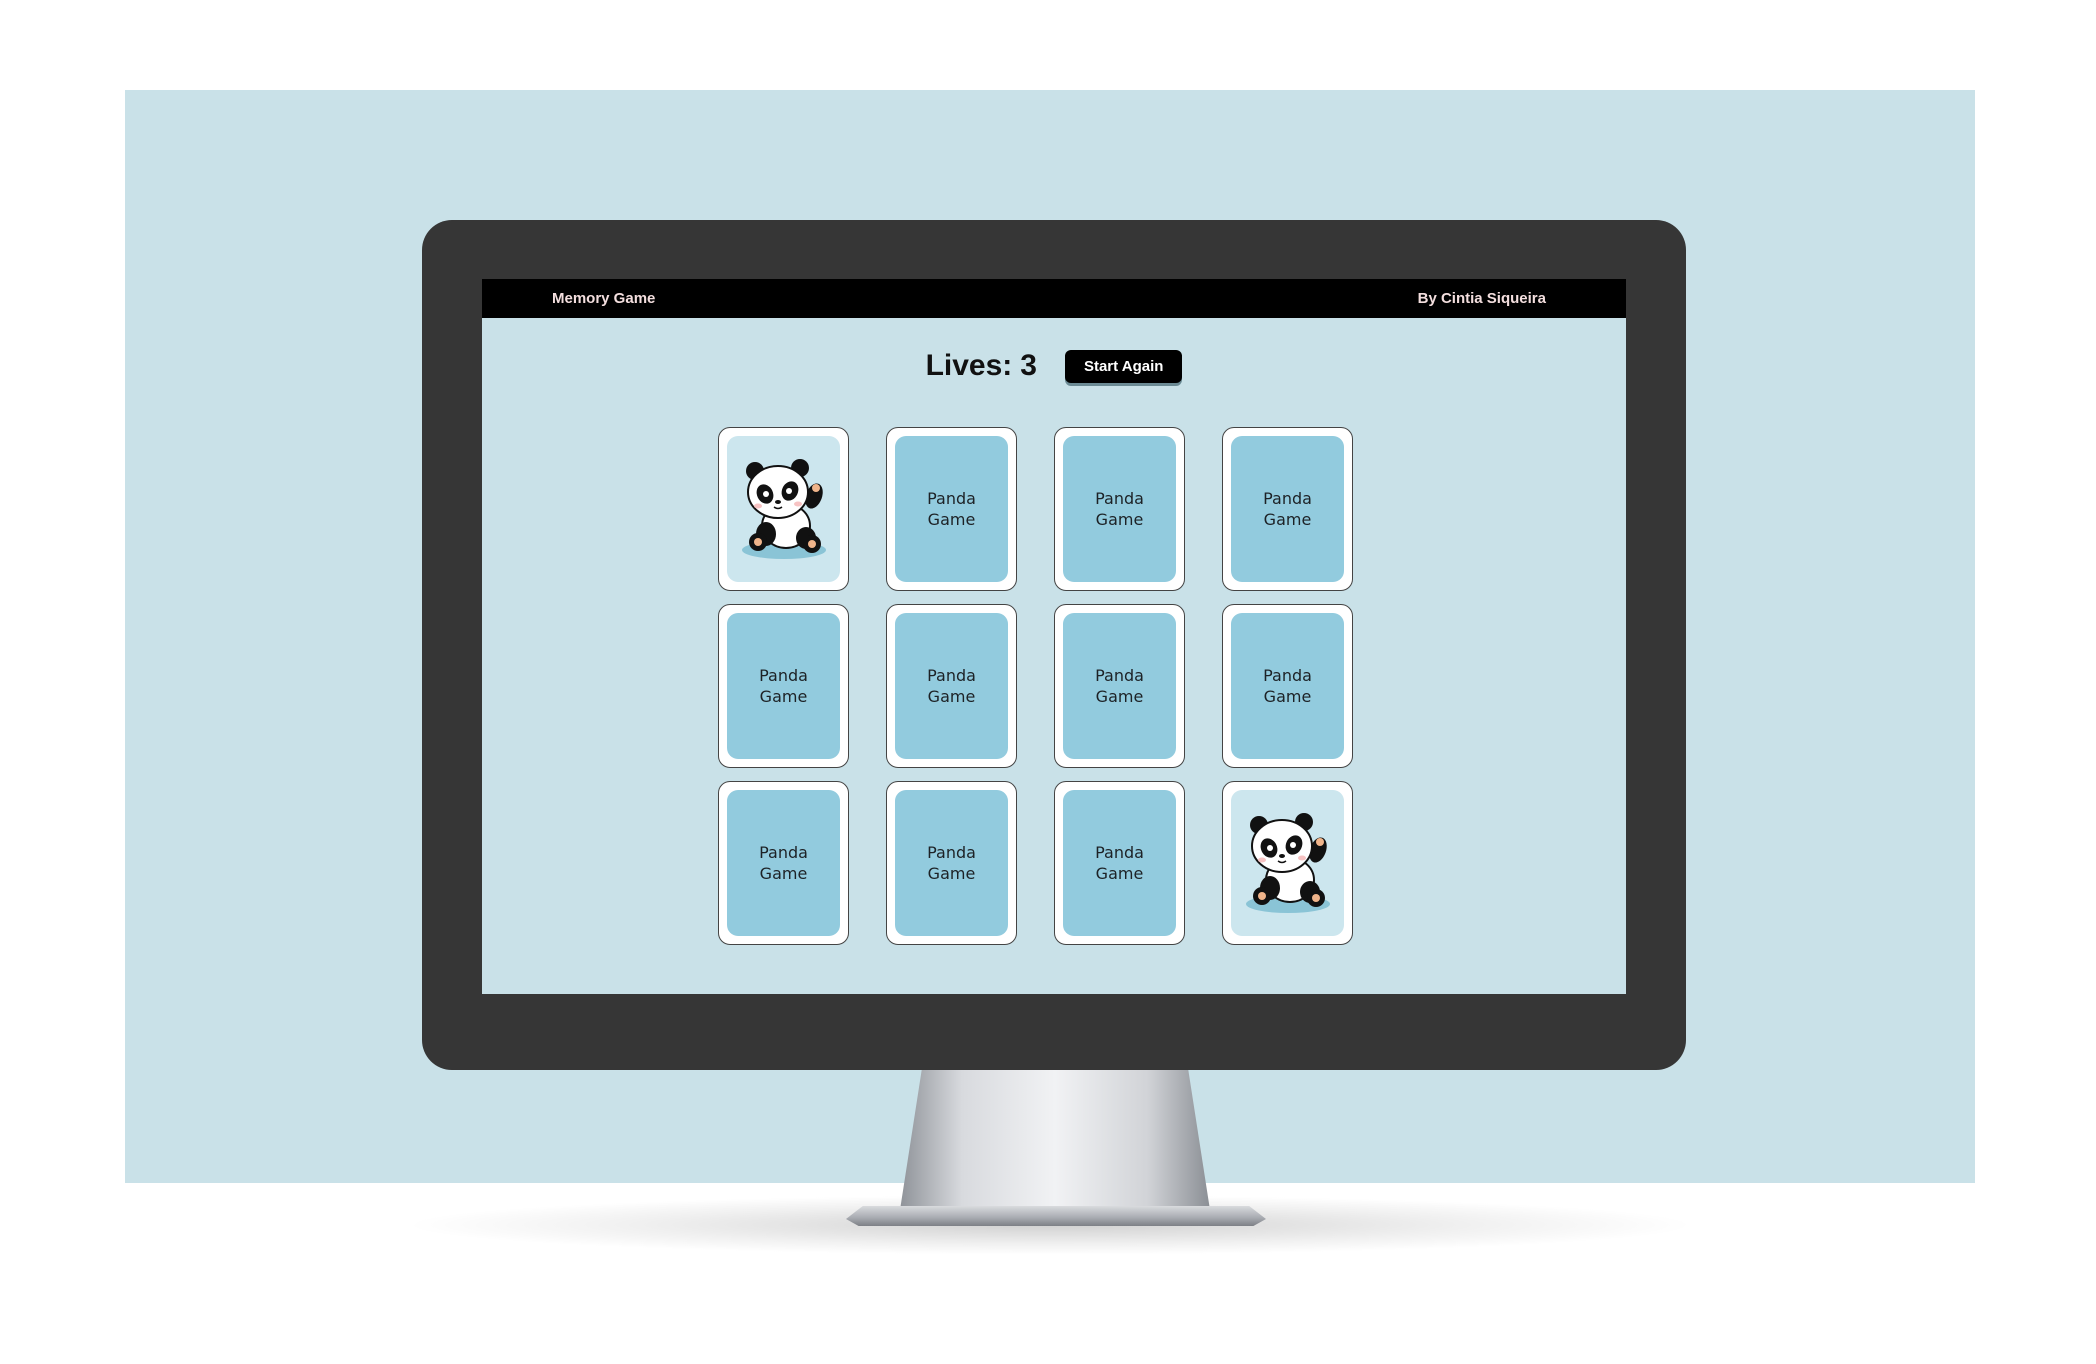 The image size is (2096, 1364). What do you see at coordinates (1056, 1216) in the screenshot?
I see `monitor-stand-base` at bounding box center [1056, 1216].